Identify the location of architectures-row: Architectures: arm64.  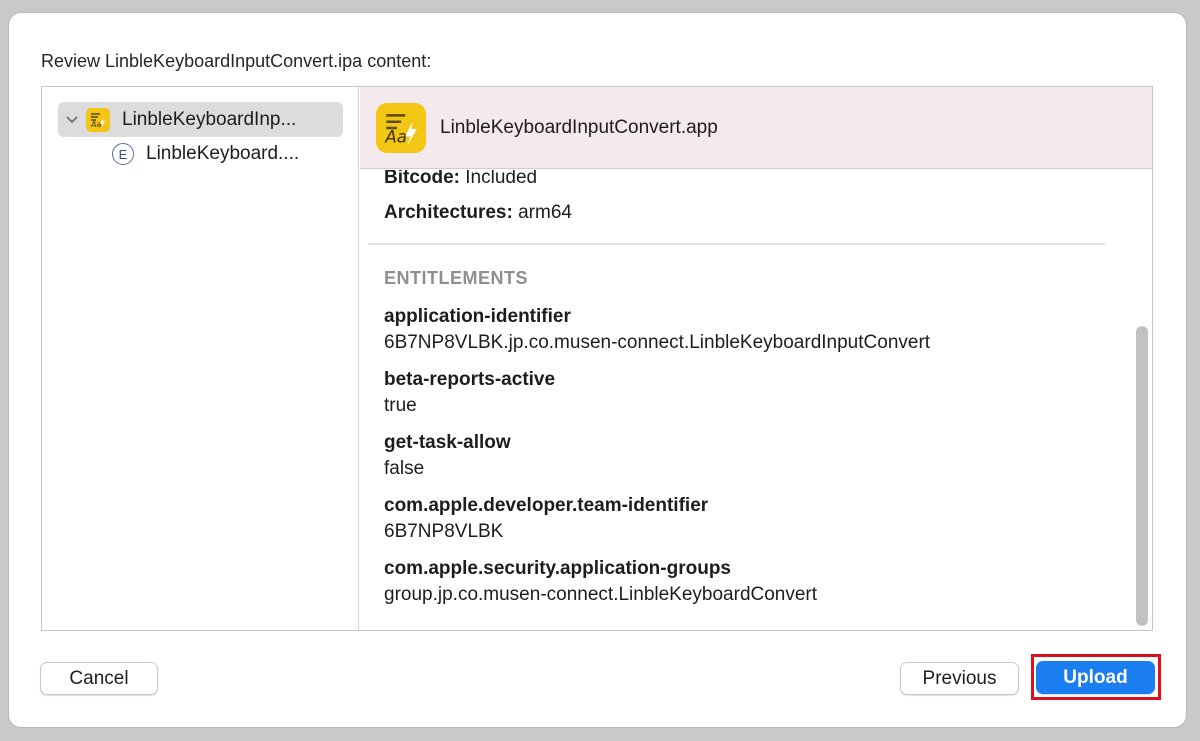
(478, 213).